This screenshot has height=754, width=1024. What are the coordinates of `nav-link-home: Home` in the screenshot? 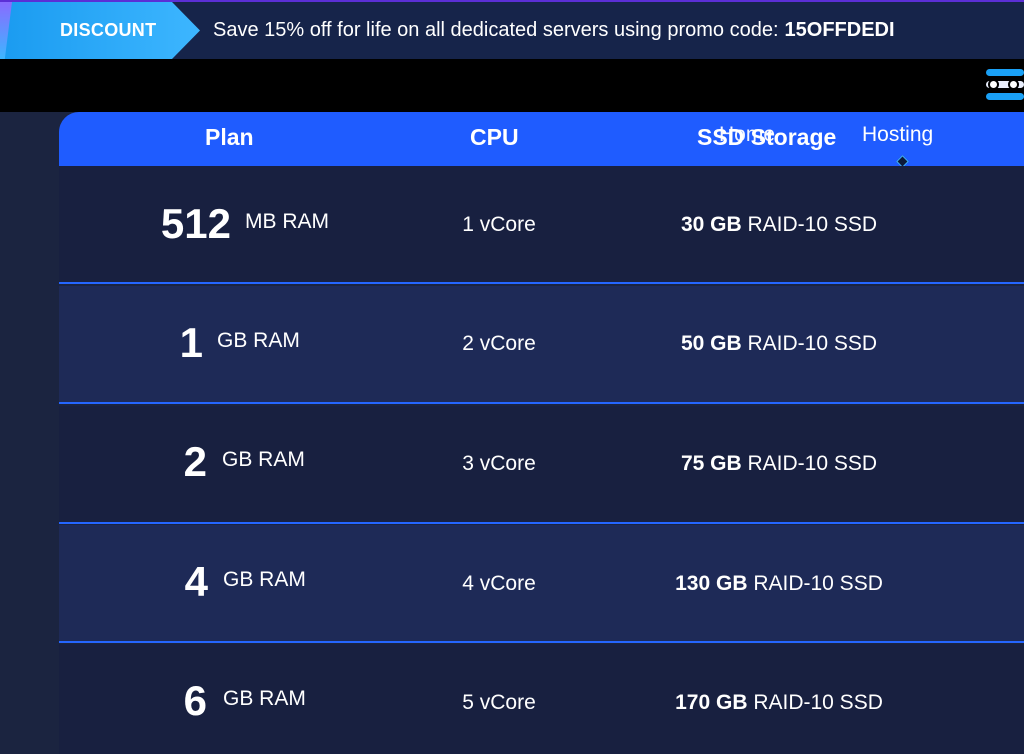 It's located at (747, 135).